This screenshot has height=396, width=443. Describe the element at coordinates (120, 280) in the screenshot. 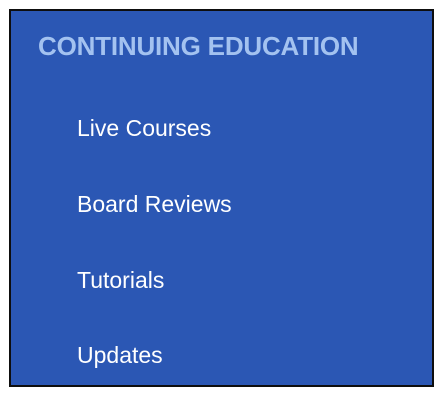

I see `menu-item-tutorials: Tutorials` at that location.